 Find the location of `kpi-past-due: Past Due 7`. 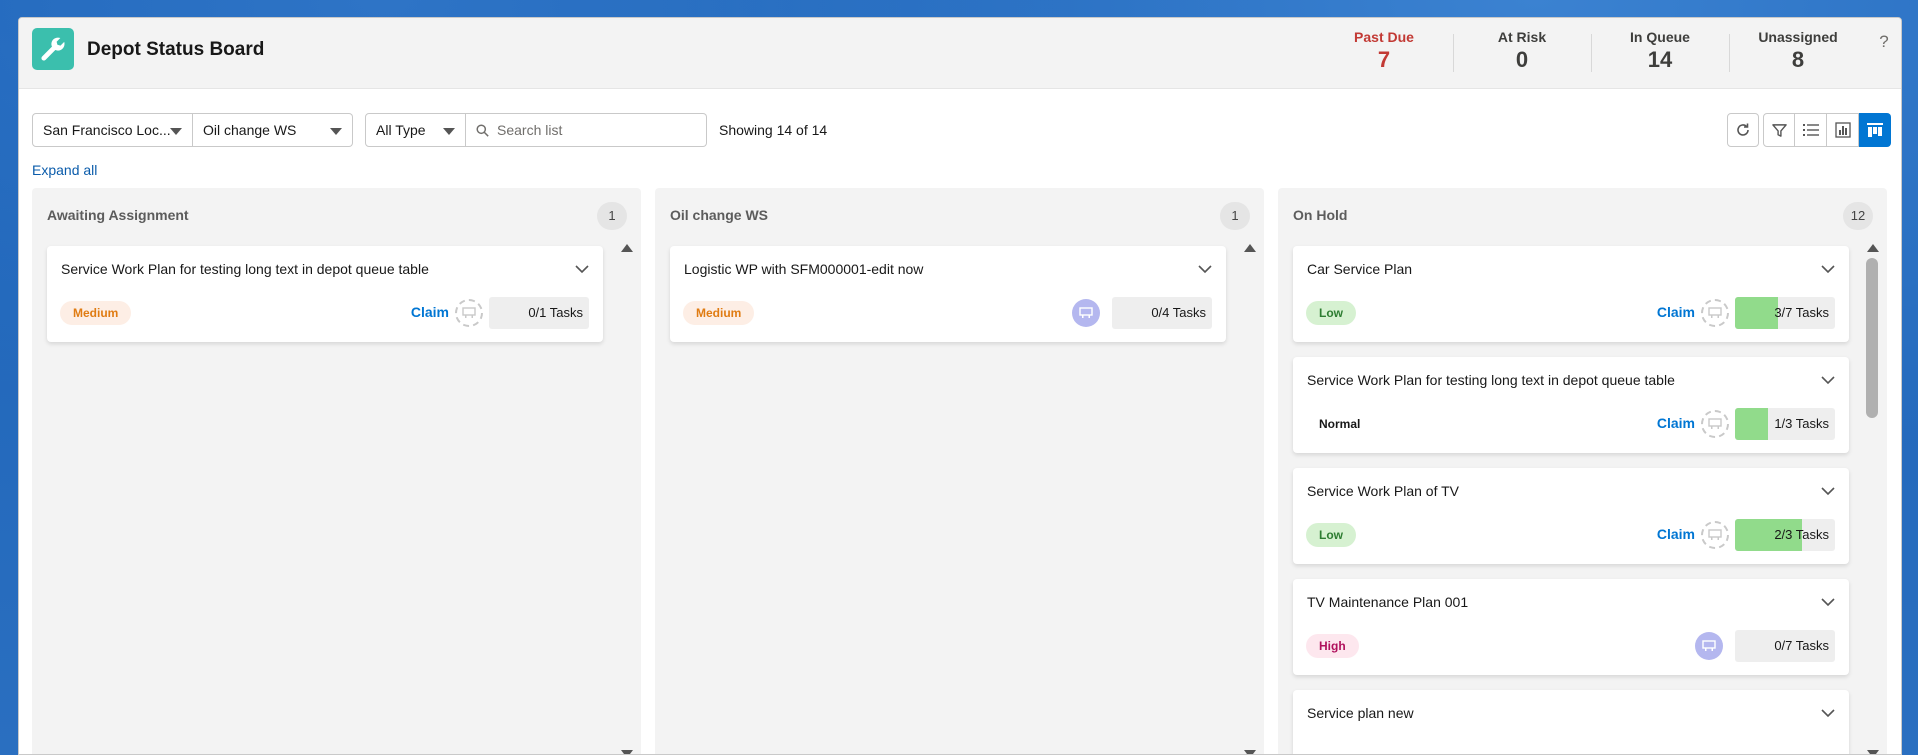

kpi-past-due: Past Due 7 is located at coordinates (1384, 53).